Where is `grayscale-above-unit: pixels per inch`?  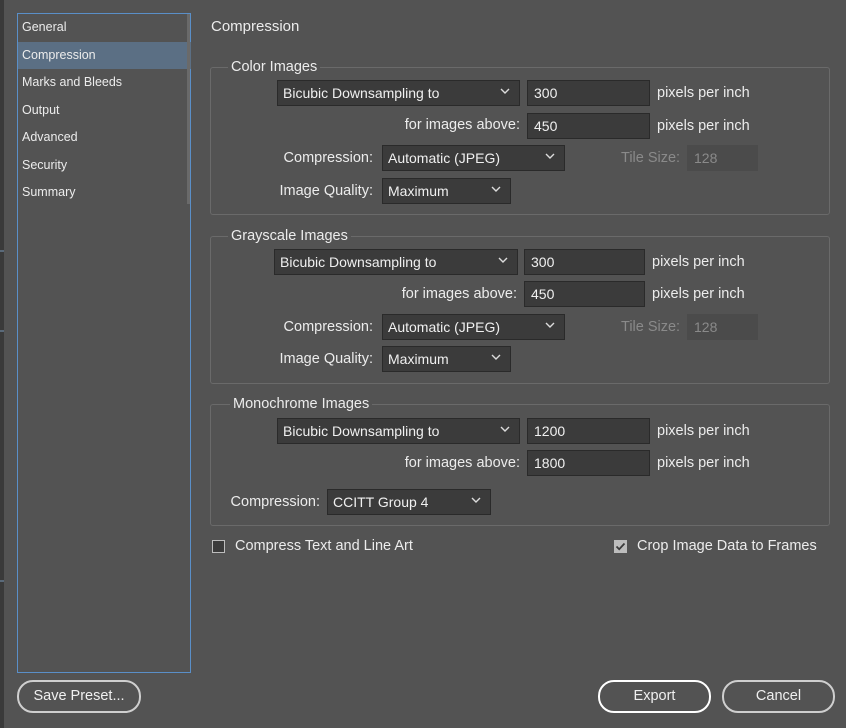 grayscale-above-unit: pixels per inch is located at coordinates (698, 294).